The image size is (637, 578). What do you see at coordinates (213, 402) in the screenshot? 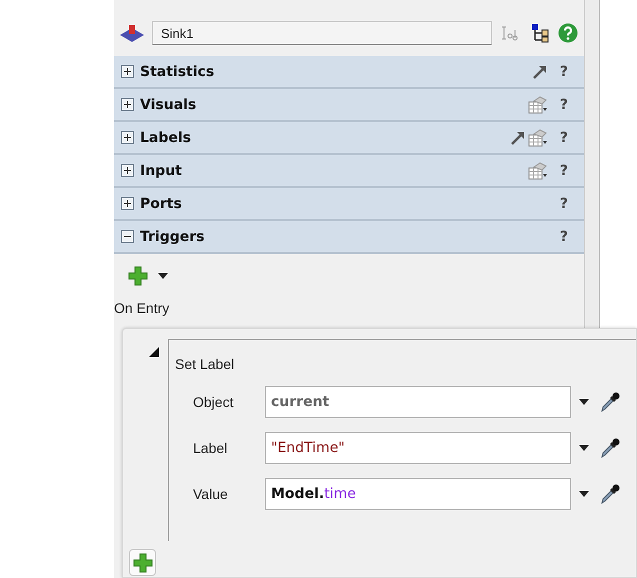
I see `field-label: Object` at bounding box center [213, 402].